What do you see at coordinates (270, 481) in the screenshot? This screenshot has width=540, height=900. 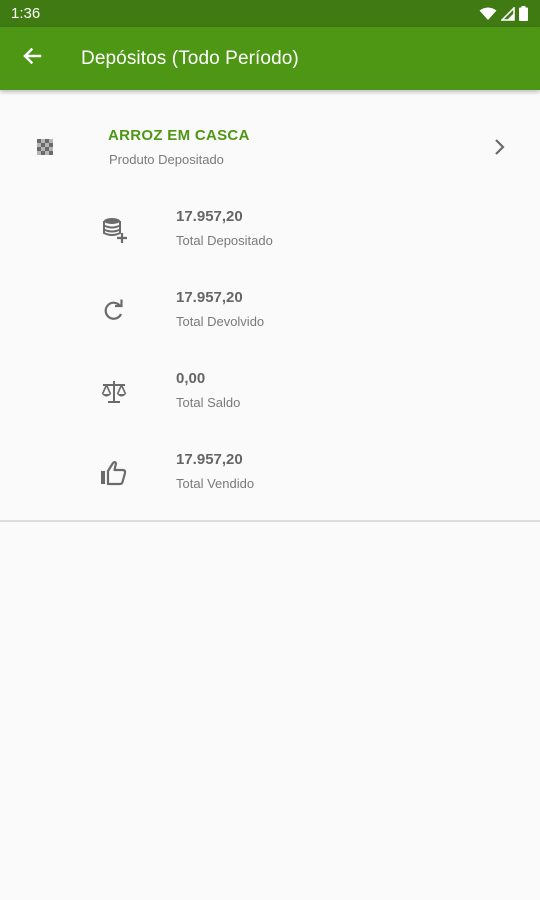 I see `stat-row-sold: 17.957,20 Total Vendido` at bounding box center [270, 481].